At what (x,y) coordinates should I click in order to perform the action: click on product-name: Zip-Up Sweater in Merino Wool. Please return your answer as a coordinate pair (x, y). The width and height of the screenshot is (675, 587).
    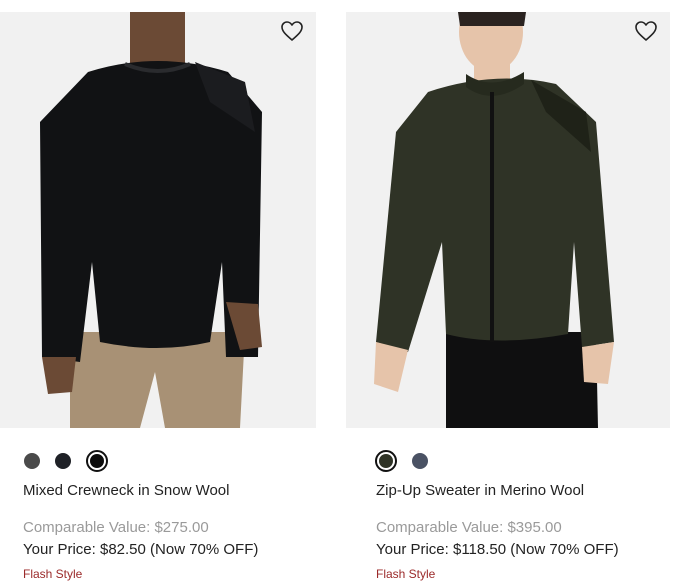
    Looking at the image, I should click on (480, 490).